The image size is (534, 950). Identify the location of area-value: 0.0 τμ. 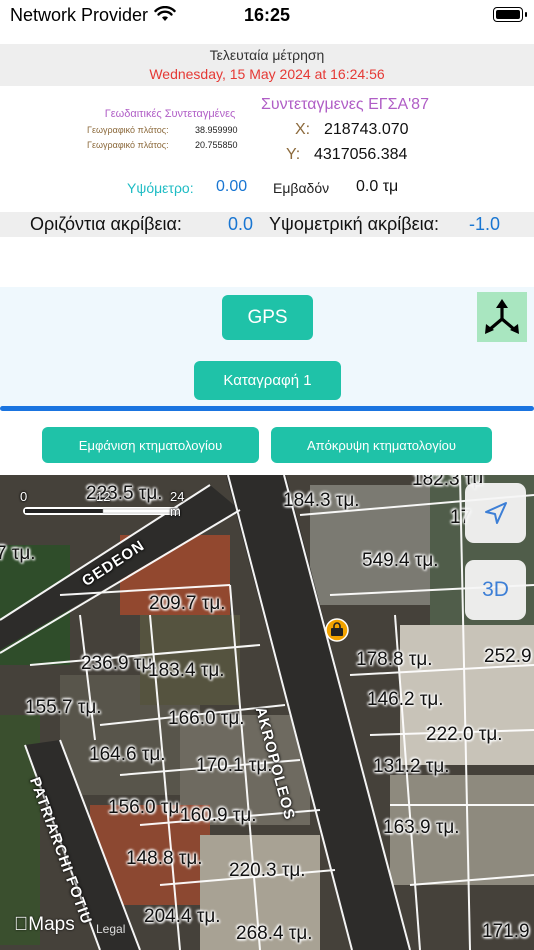
(377, 186).